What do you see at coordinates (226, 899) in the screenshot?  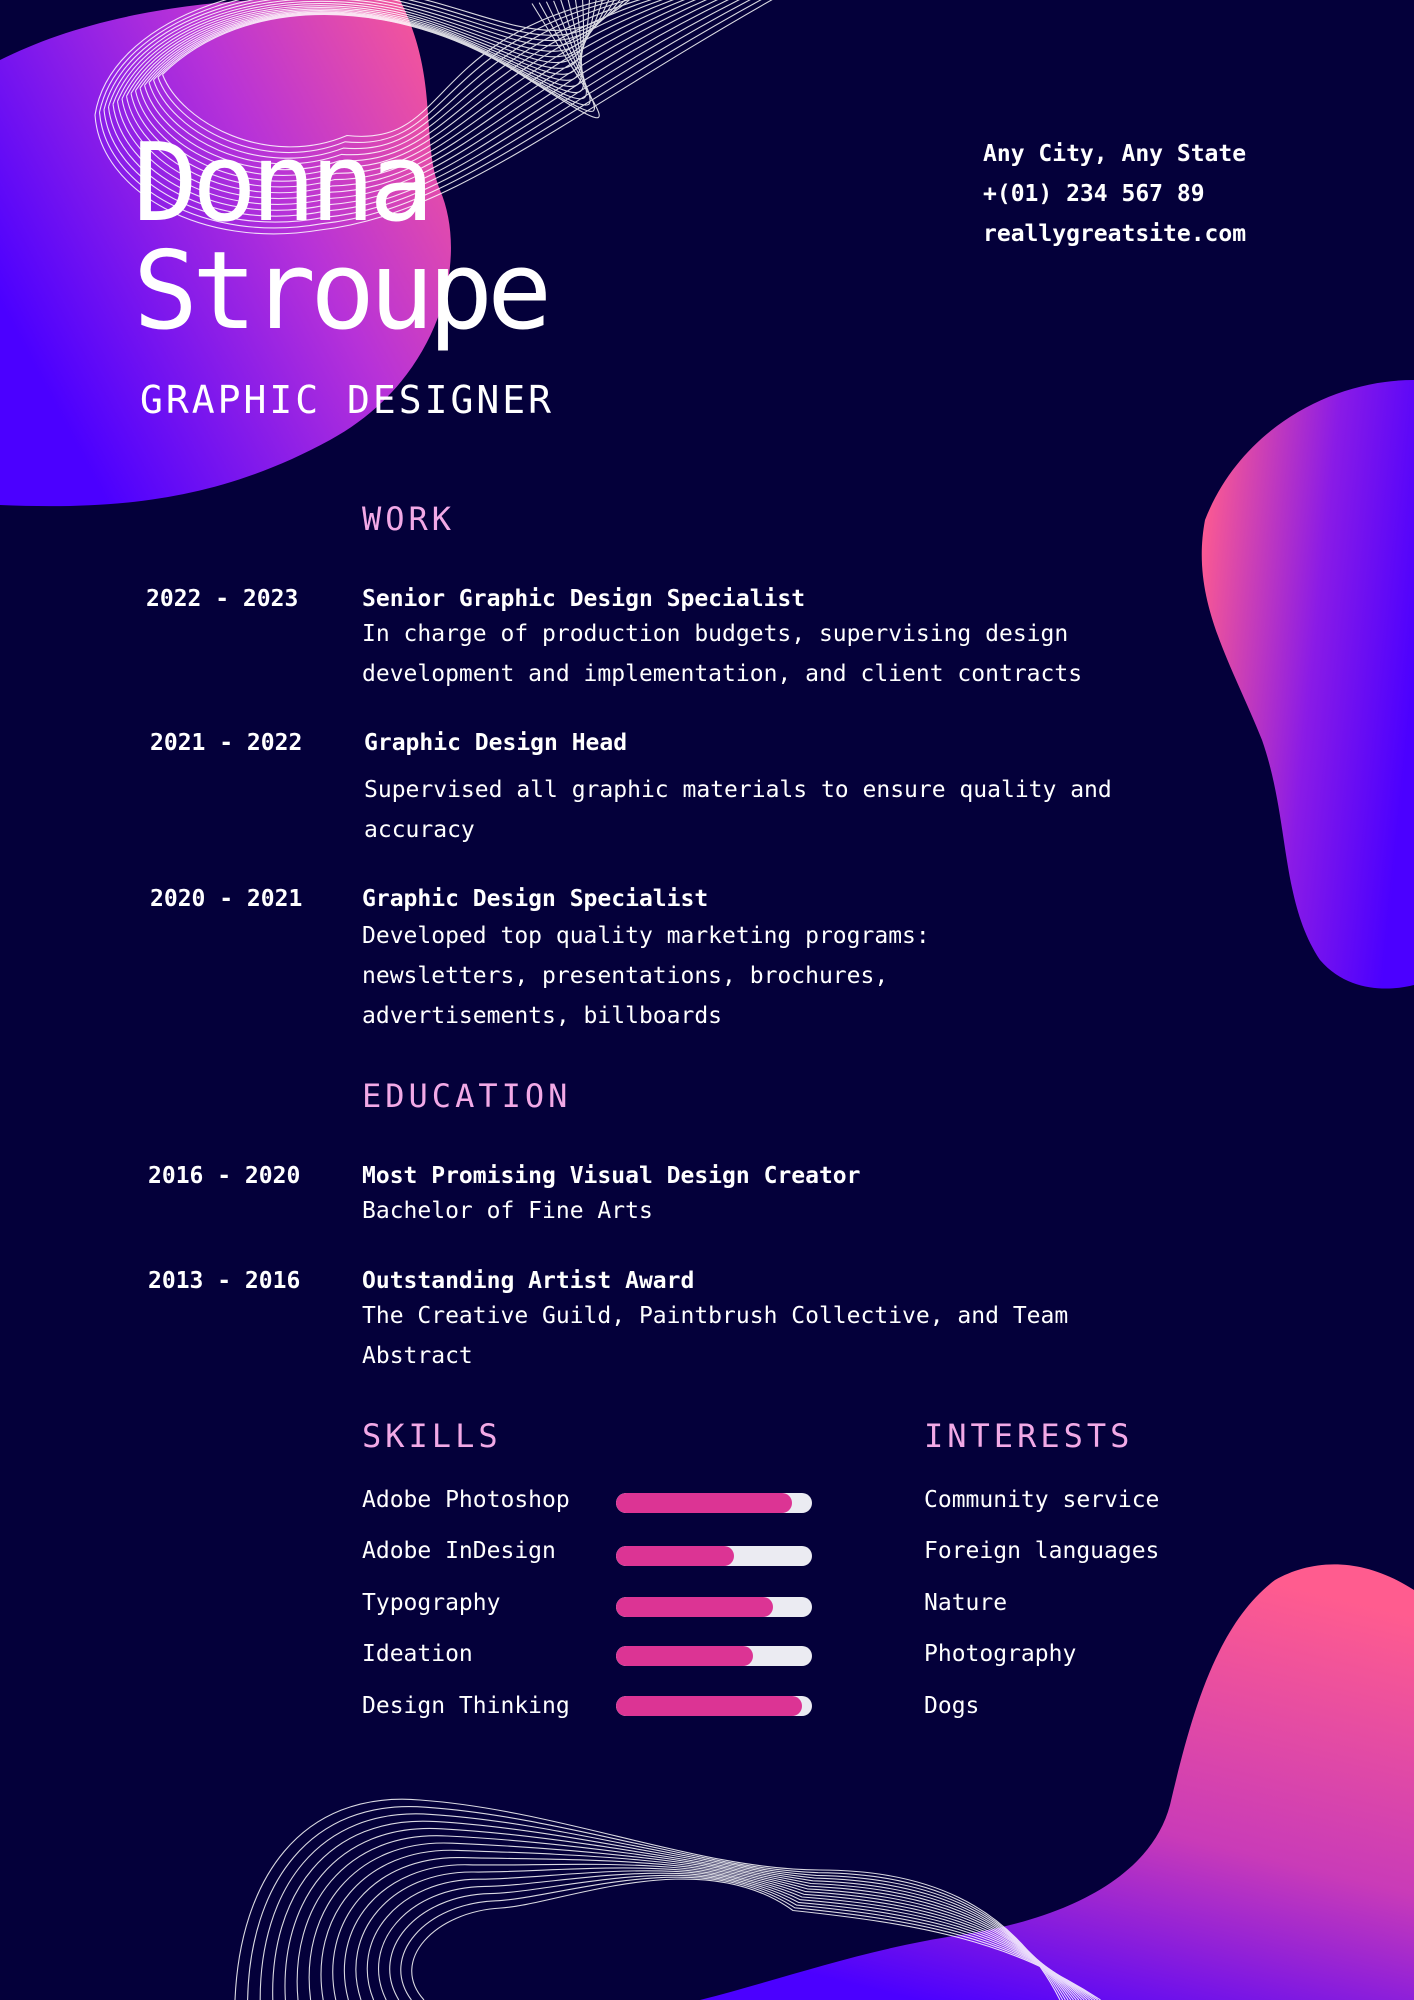 I see `work-years: 2020 - 2021` at bounding box center [226, 899].